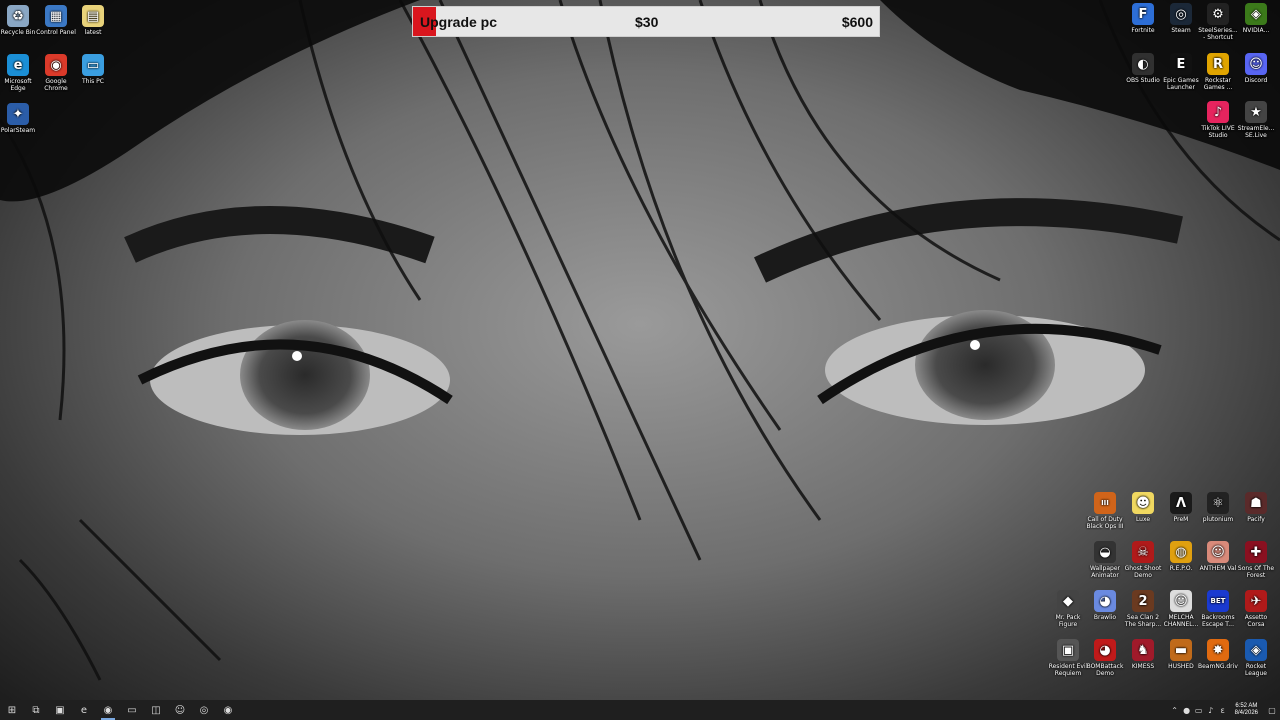 The width and height of the screenshot is (1280, 720). What do you see at coordinates (1218, 507) in the screenshot?
I see `desktop-icon-plutonium: ⚛ plutonium` at bounding box center [1218, 507].